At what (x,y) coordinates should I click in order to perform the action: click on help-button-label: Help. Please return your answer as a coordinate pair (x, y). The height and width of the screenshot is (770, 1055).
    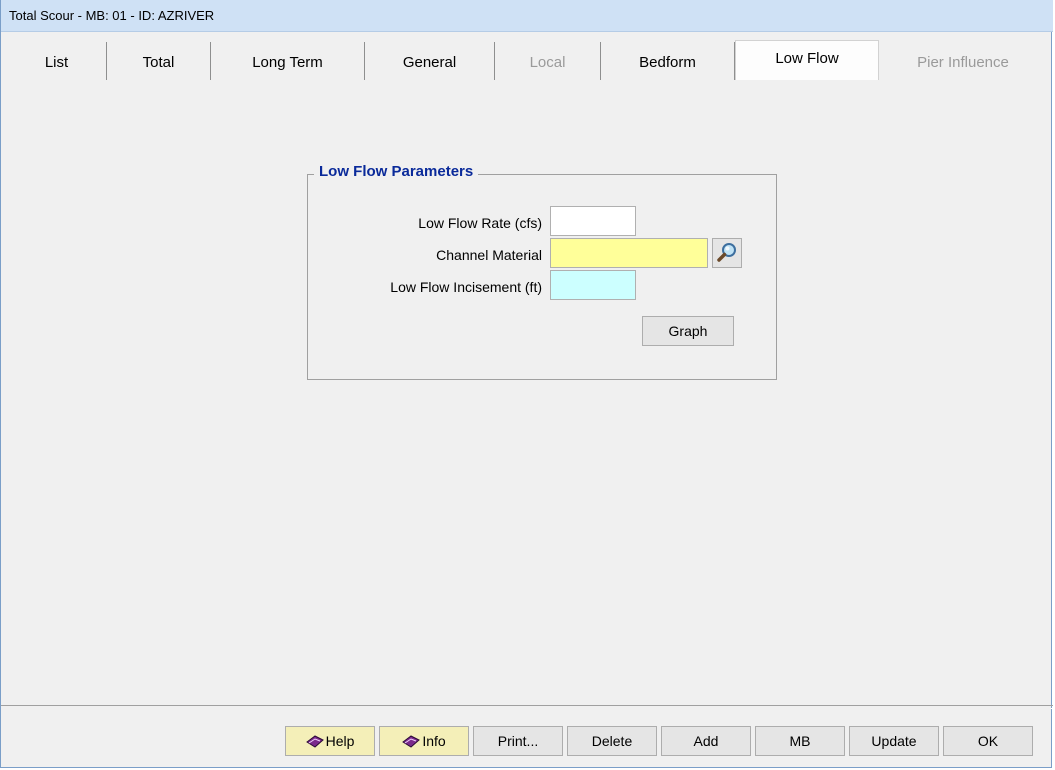
    Looking at the image, I should click on (340, 741).